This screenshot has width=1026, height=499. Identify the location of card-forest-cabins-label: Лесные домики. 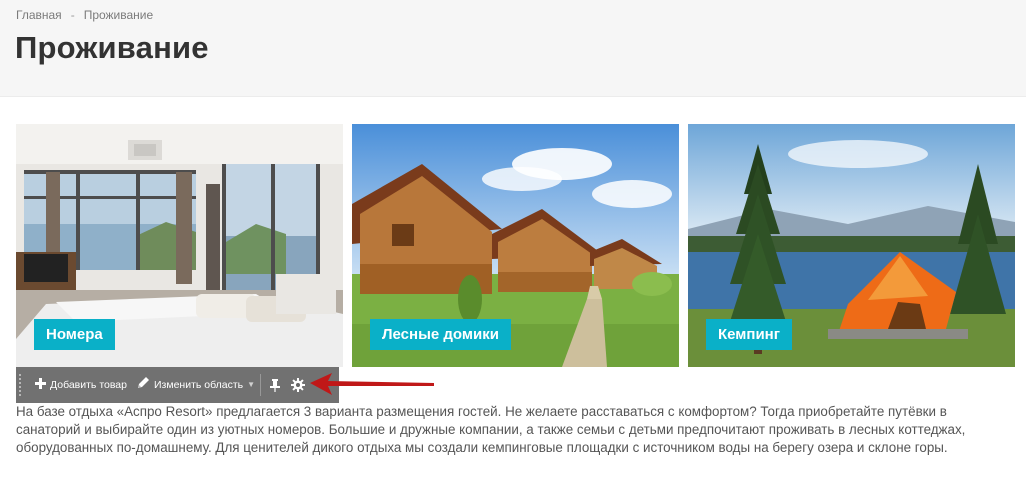
(440, 334).